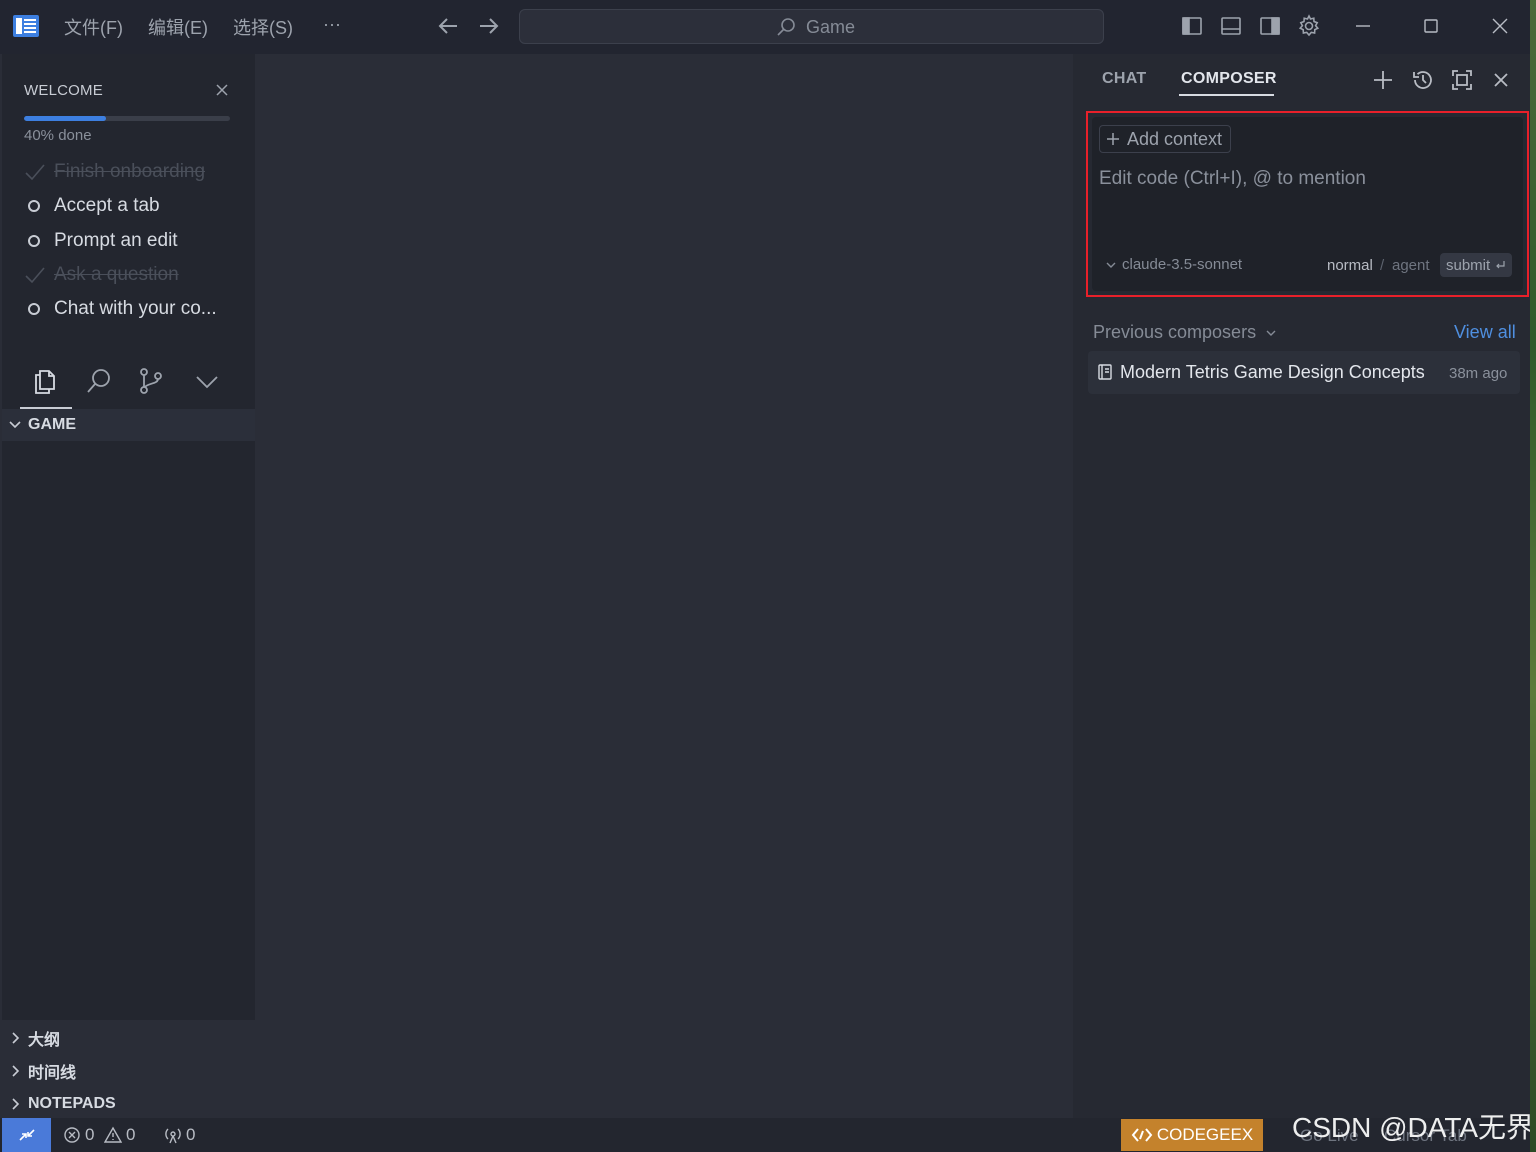 This screenshot has height=1152, width=1536. Describe the element at coordinates (58, 135) in the screenshot. I see `progress-text: 40% done` at that location.